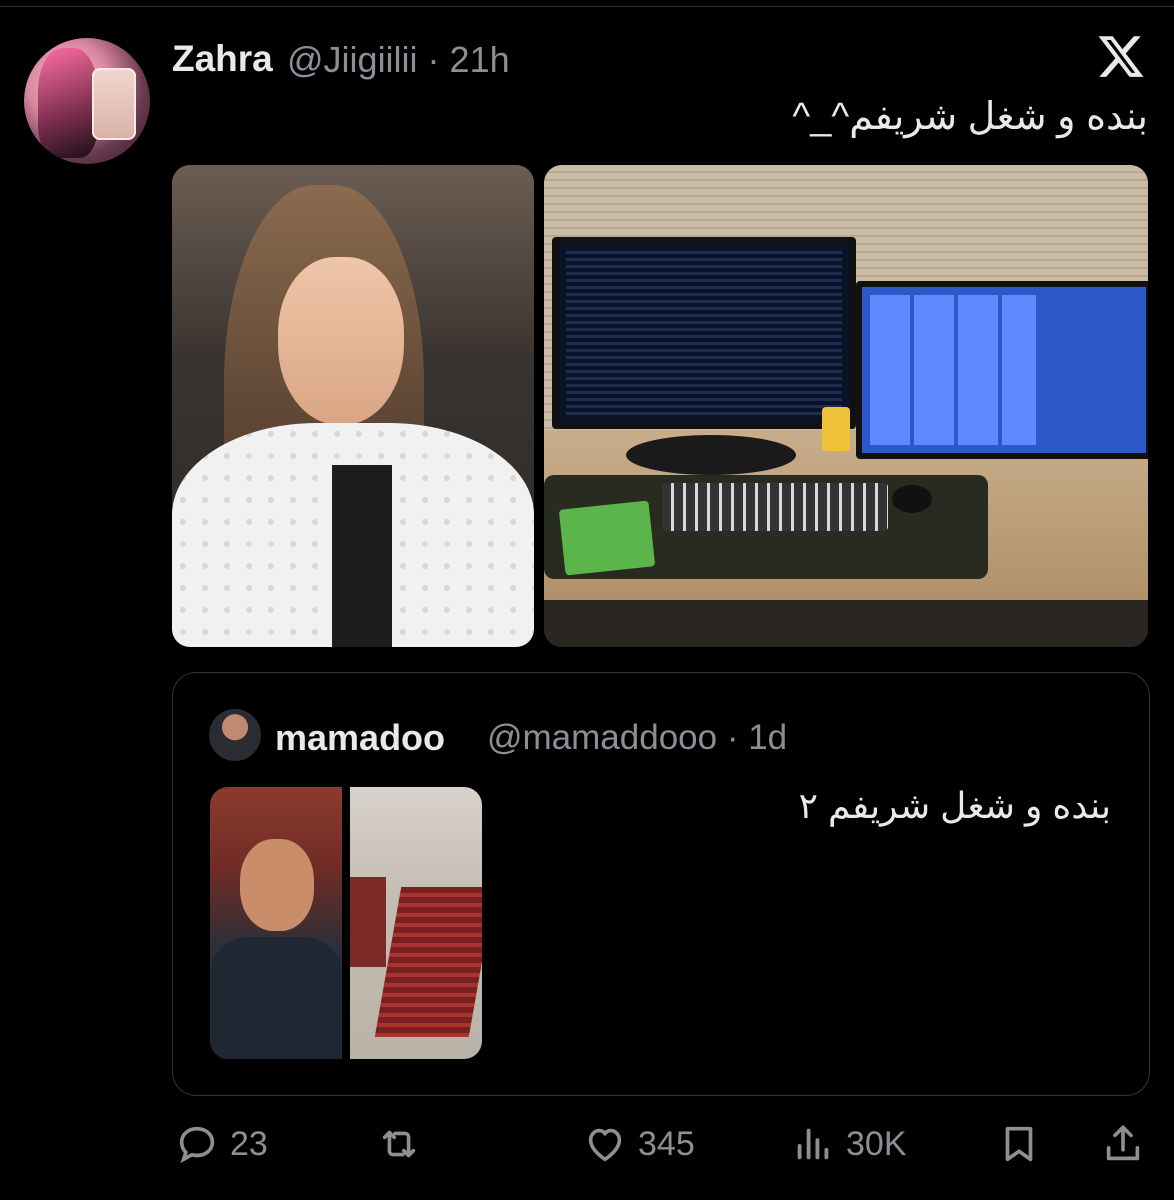  I want to click on views-button: 30K, so click(848, 1144).